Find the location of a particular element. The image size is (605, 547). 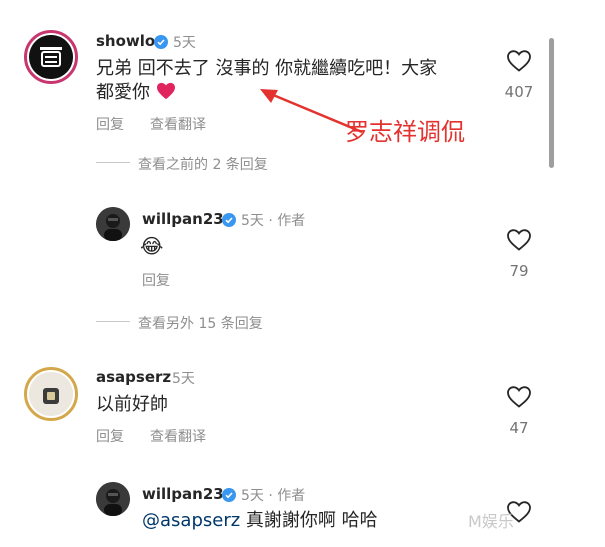

comment-text: @asapserz 真謝謝你啊 哈哈 is located at coordinates (260, 520).